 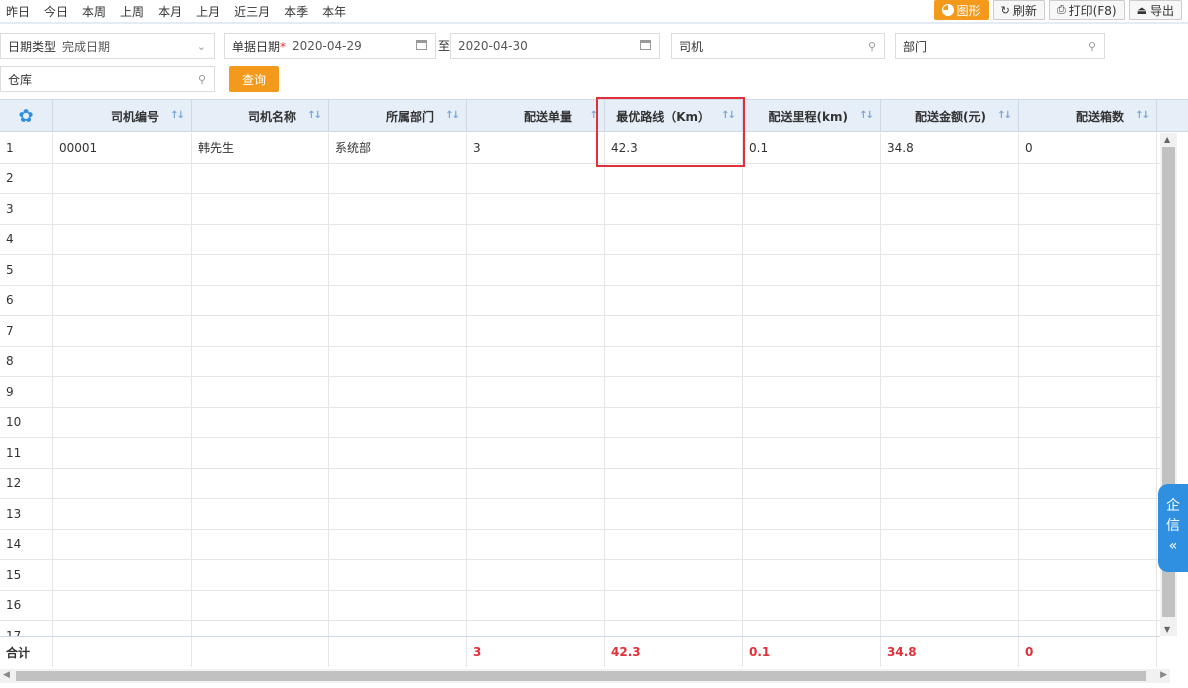 I want to click on column-header-delivery-boxes: 配送箱数 ↑↓, so click(x=1088, y=116).